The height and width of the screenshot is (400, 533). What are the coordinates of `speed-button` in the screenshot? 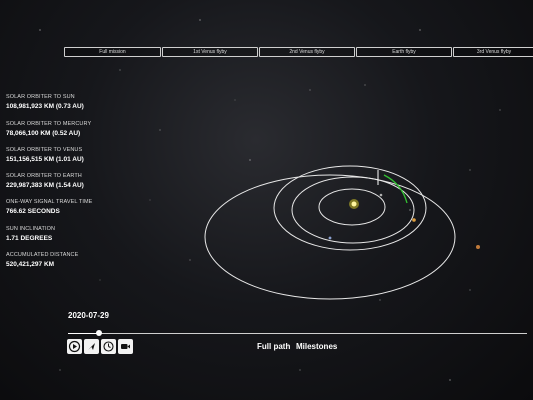 It's located at (108, 346).